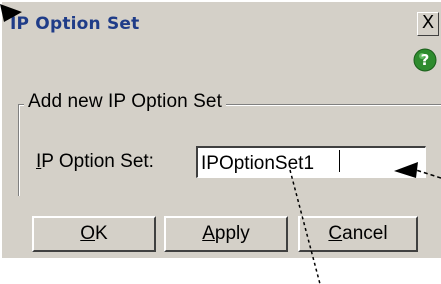 The width and height of the screenshot is (441, 284). I want to click on ok-button: OK, so click(94, 234).